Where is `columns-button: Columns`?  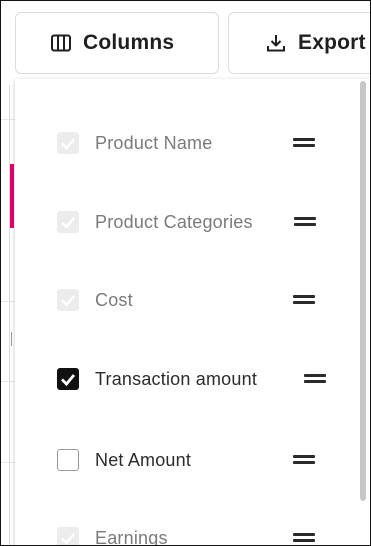 columns-button: Columns is located at coordinates (117, 43).